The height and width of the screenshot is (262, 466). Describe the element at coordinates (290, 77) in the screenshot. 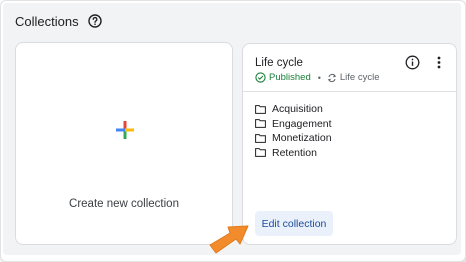

I see `published-status: Published` at that location.